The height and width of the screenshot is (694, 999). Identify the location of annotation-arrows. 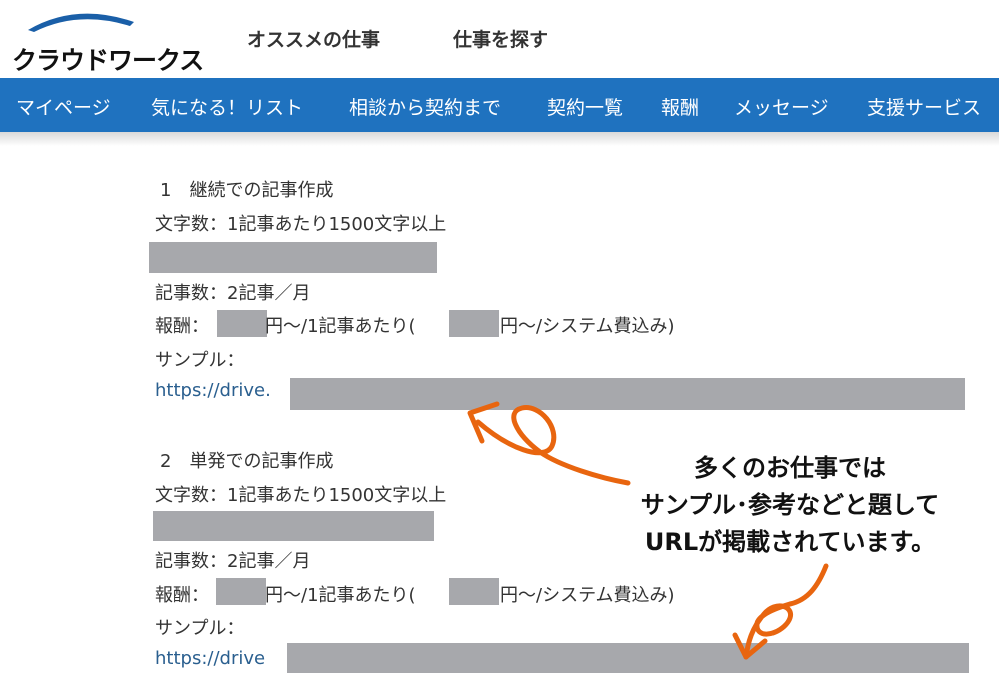
(648, 530).